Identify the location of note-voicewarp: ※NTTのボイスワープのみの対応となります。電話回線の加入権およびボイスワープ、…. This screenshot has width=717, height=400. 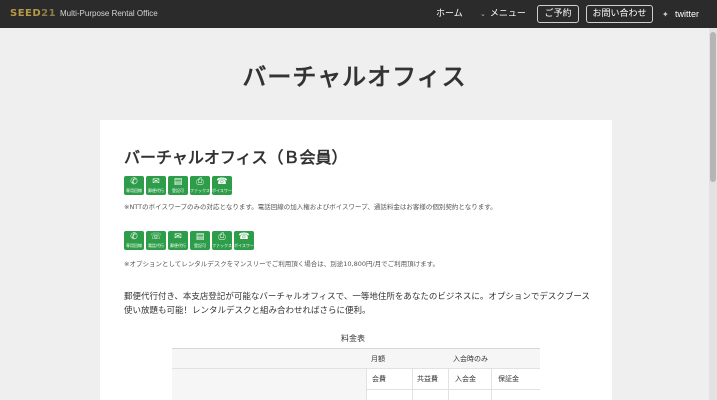
(310, 207).